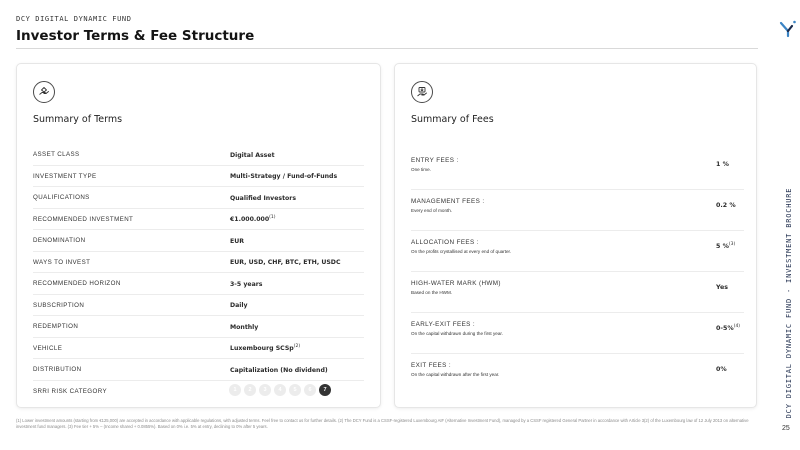 The height and width of the screenshot is (450, 800). What do you see at coordinates (59, 240) in the screenshot?
I see `term-label: DENOMINATION` at bounding box center [59, 240].